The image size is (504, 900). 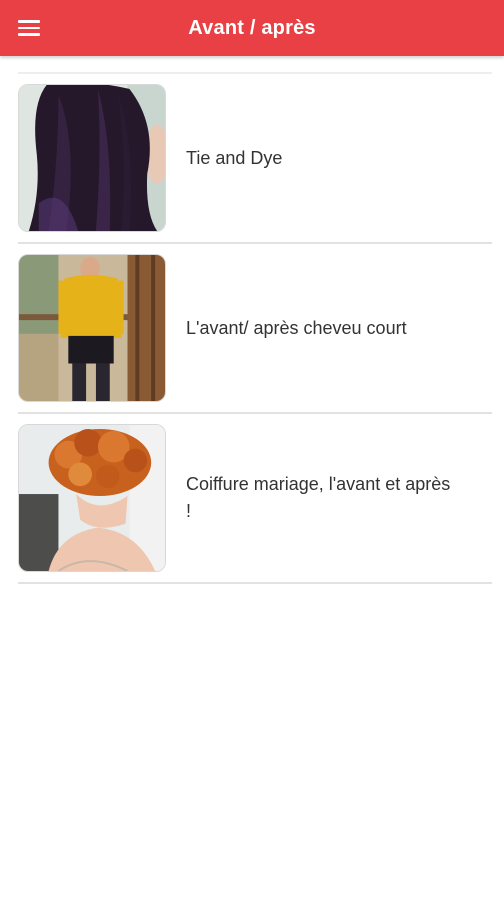 What do you see at coordinates (29, 28) in the screenshot?
I see `hamburger-menu-icon` at bounding box center [29, 28].